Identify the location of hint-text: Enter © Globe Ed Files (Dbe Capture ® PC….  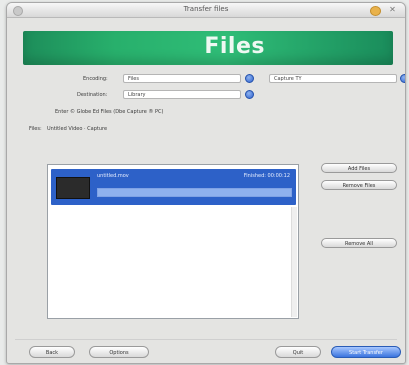
(109, 112).